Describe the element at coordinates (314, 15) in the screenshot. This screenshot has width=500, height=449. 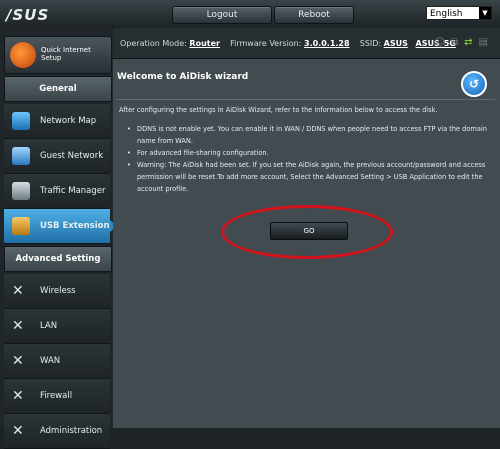
I see `reboot-button: Reboot` at that location.